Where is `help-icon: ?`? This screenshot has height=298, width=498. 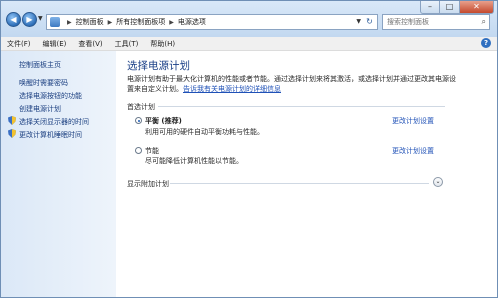
help-icon: ? is located at coordinates (486, 43).